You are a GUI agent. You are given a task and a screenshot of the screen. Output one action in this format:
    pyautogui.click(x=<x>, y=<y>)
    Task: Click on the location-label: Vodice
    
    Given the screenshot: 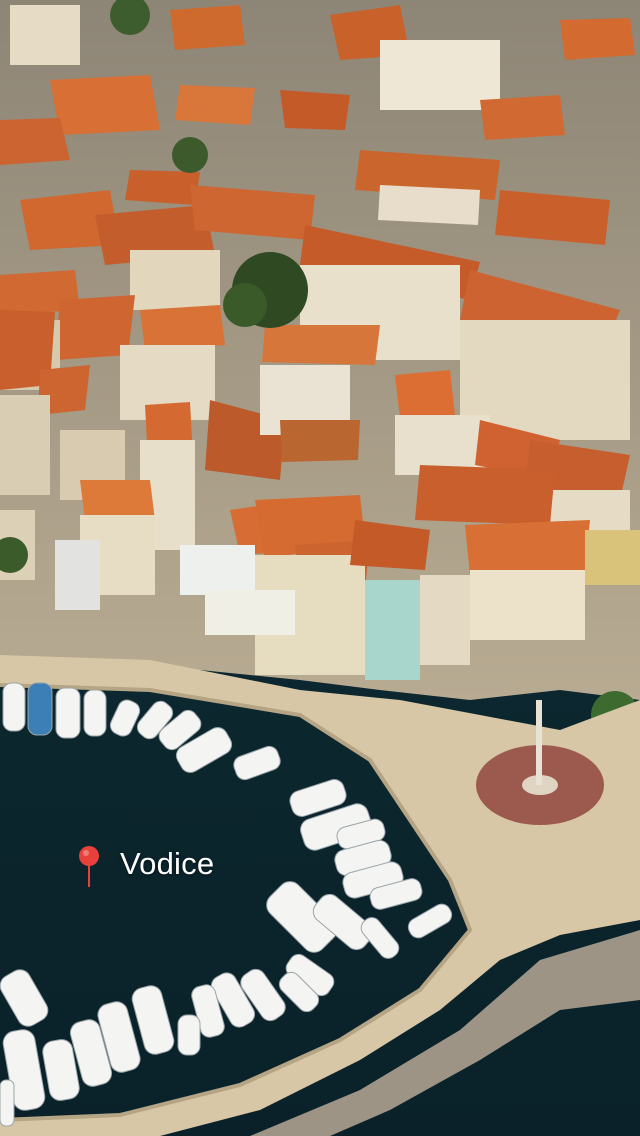 What is the action you would take?
    pyautogui.click(x=146, y=867)
    